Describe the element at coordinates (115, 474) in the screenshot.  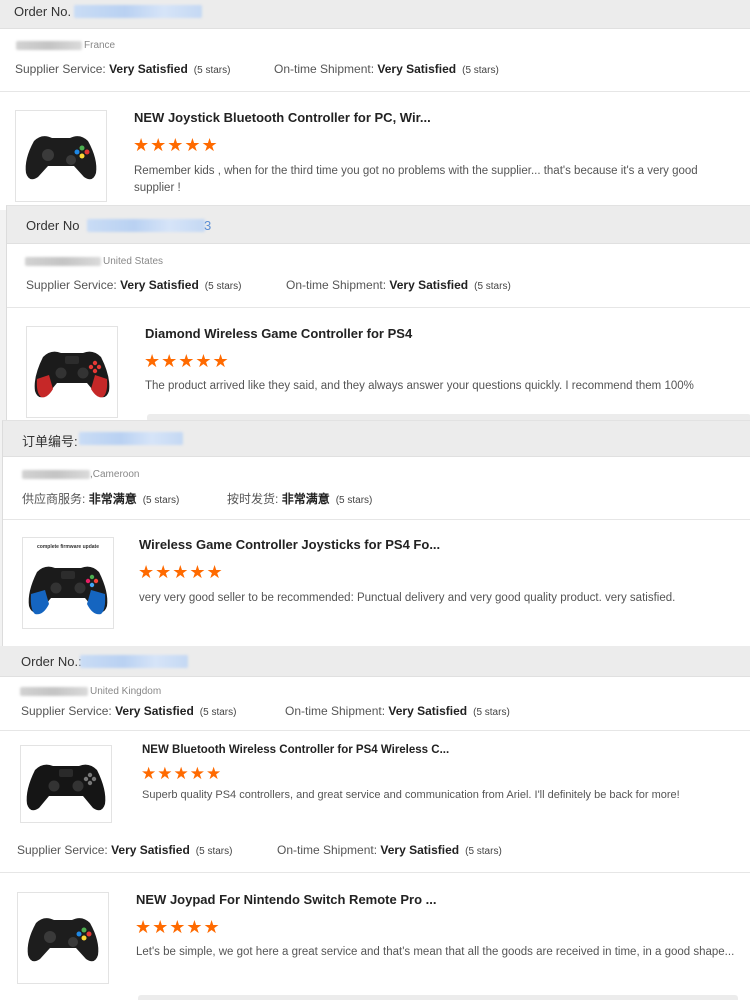
I see `buyer-country: ,Cameroon` at that location.